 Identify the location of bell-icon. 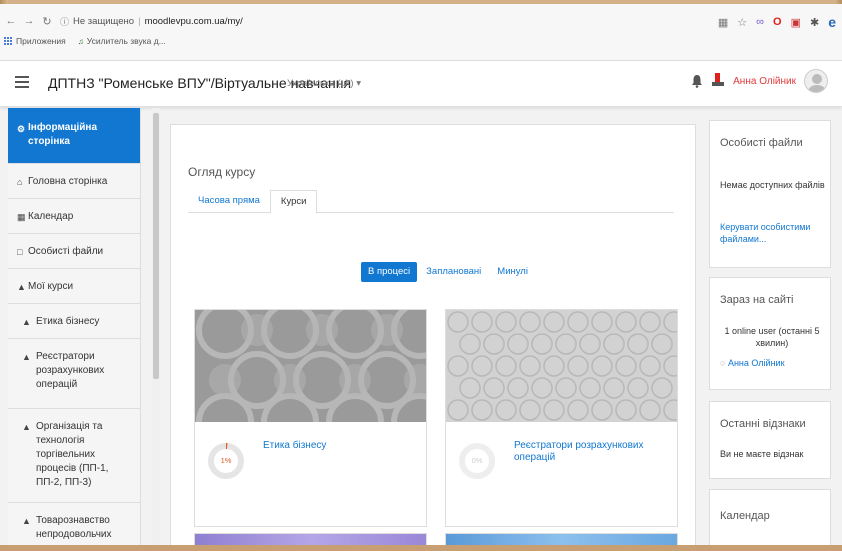
(697, 81).